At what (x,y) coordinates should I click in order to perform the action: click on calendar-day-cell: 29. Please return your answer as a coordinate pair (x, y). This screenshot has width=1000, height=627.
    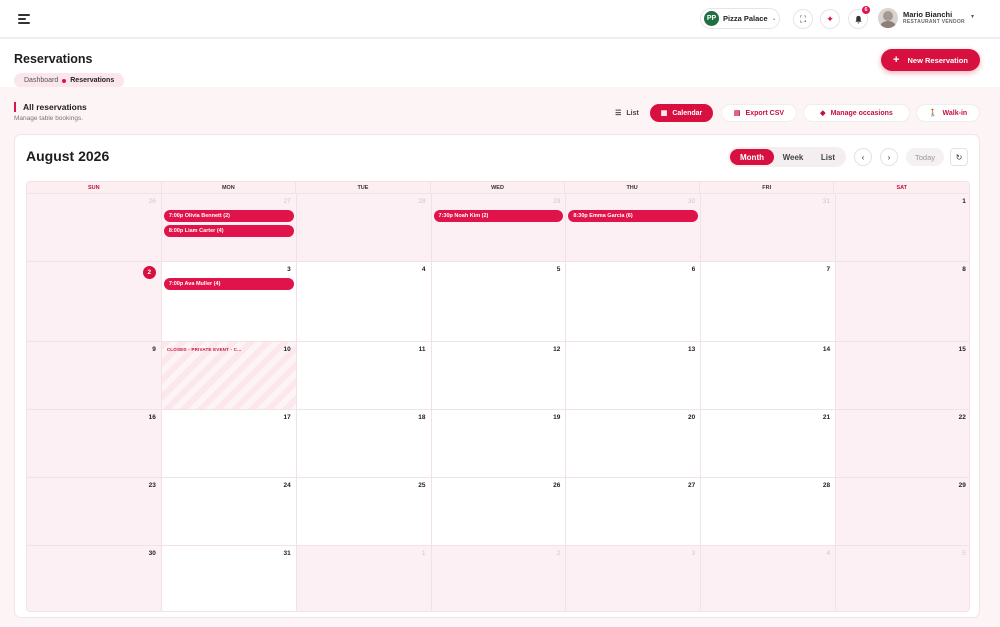
    Looking at the image, I should click on (902, 511).